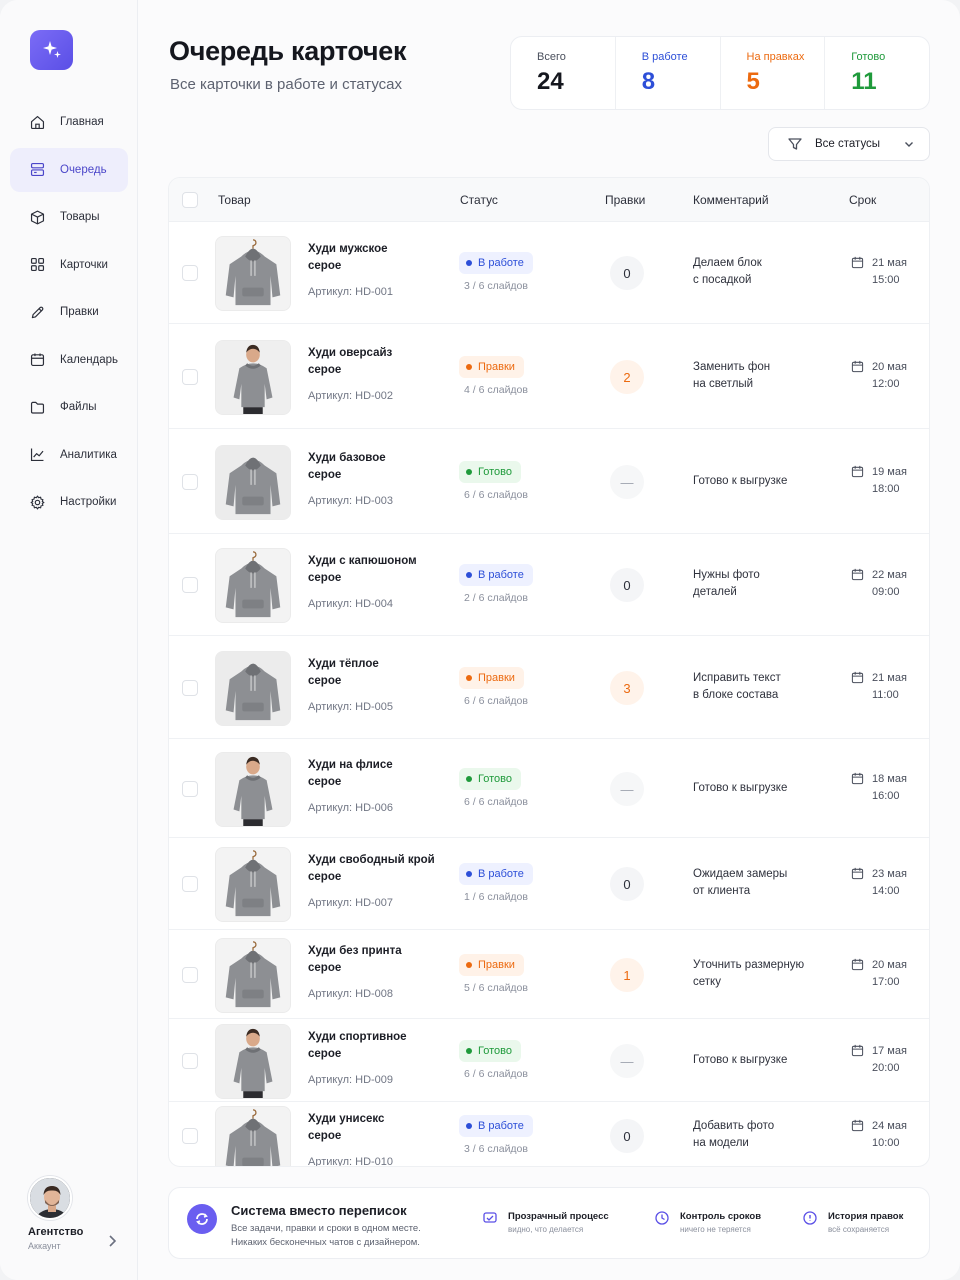  Describe the element at coordinates (351, 1161) in the screenshot. I see `product-sku: Артикул: HD-010` at that location.